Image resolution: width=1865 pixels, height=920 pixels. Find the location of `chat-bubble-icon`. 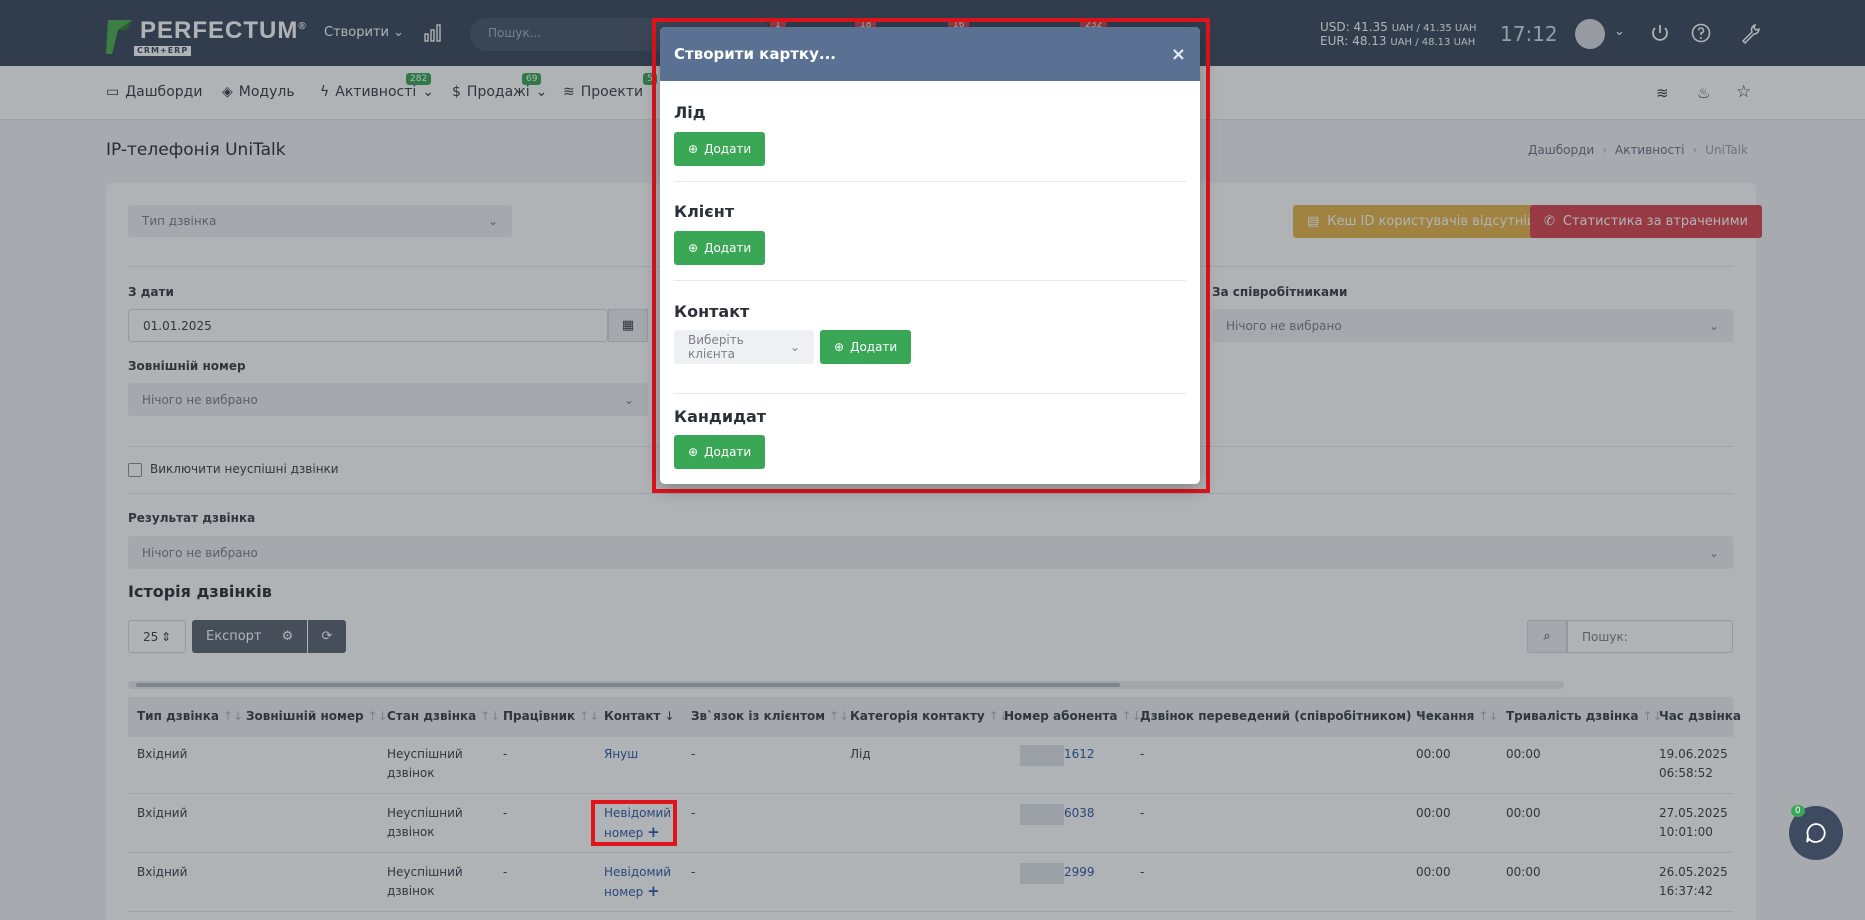

chat-bubble-icon is located at coordinates (1816, 833).